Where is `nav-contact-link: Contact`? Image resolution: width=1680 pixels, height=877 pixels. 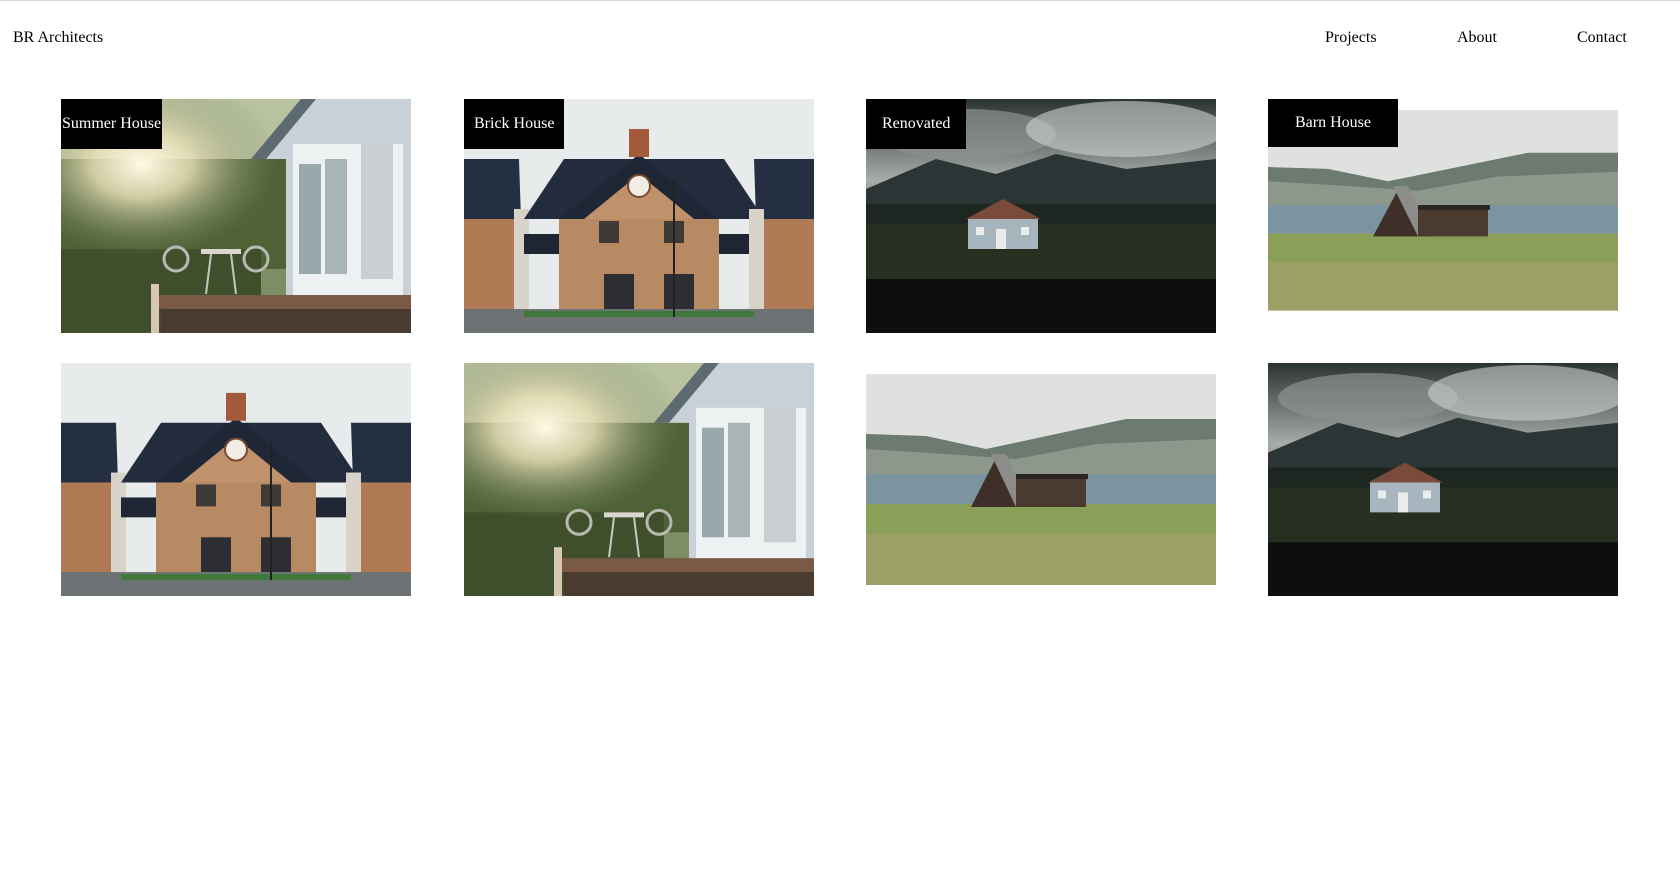 nav-contact-link: Contact is located at coordinates (1602, 38).